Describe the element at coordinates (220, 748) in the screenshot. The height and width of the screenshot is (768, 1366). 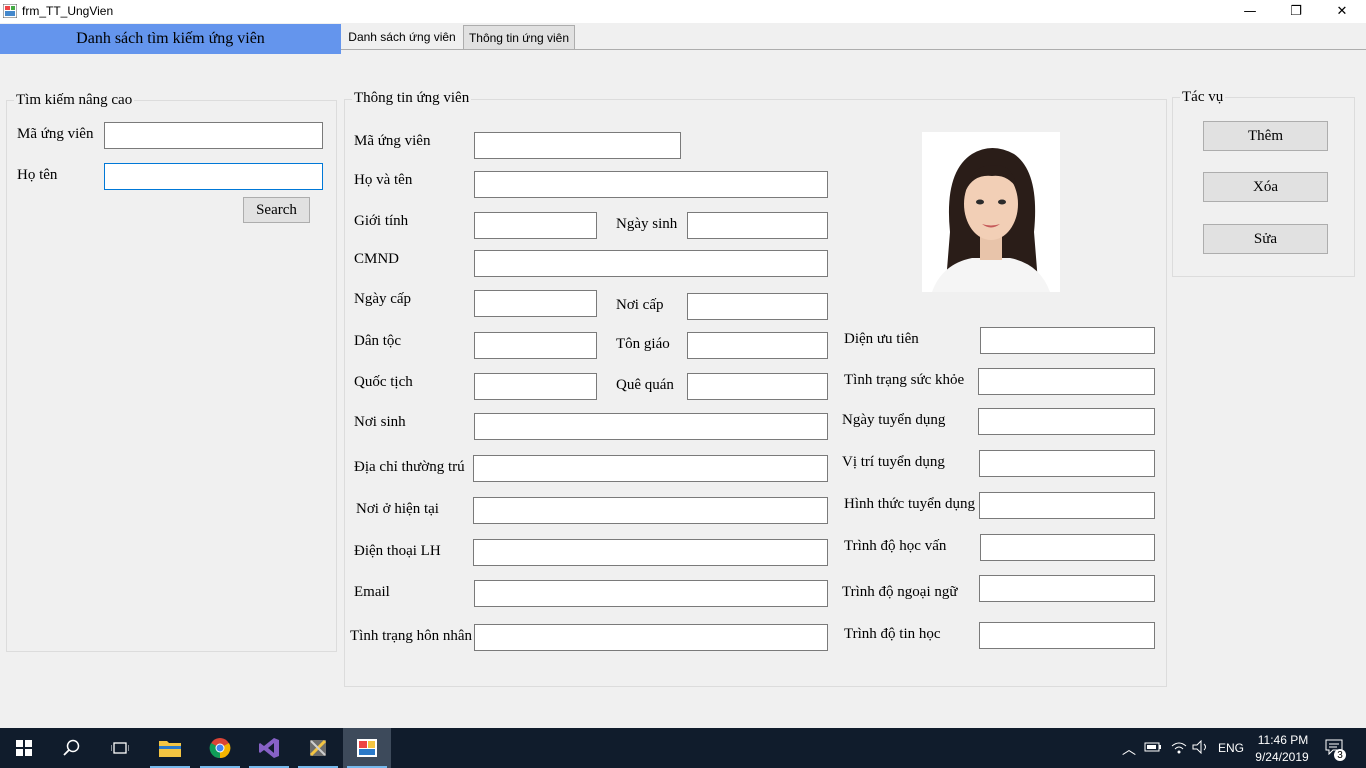
I see `chrome-icon` at that location.